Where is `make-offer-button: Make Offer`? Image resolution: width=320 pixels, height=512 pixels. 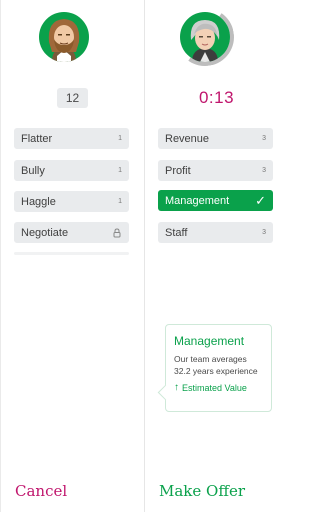 make-offer-button: Make Offer is located at coordinates (202, 491).